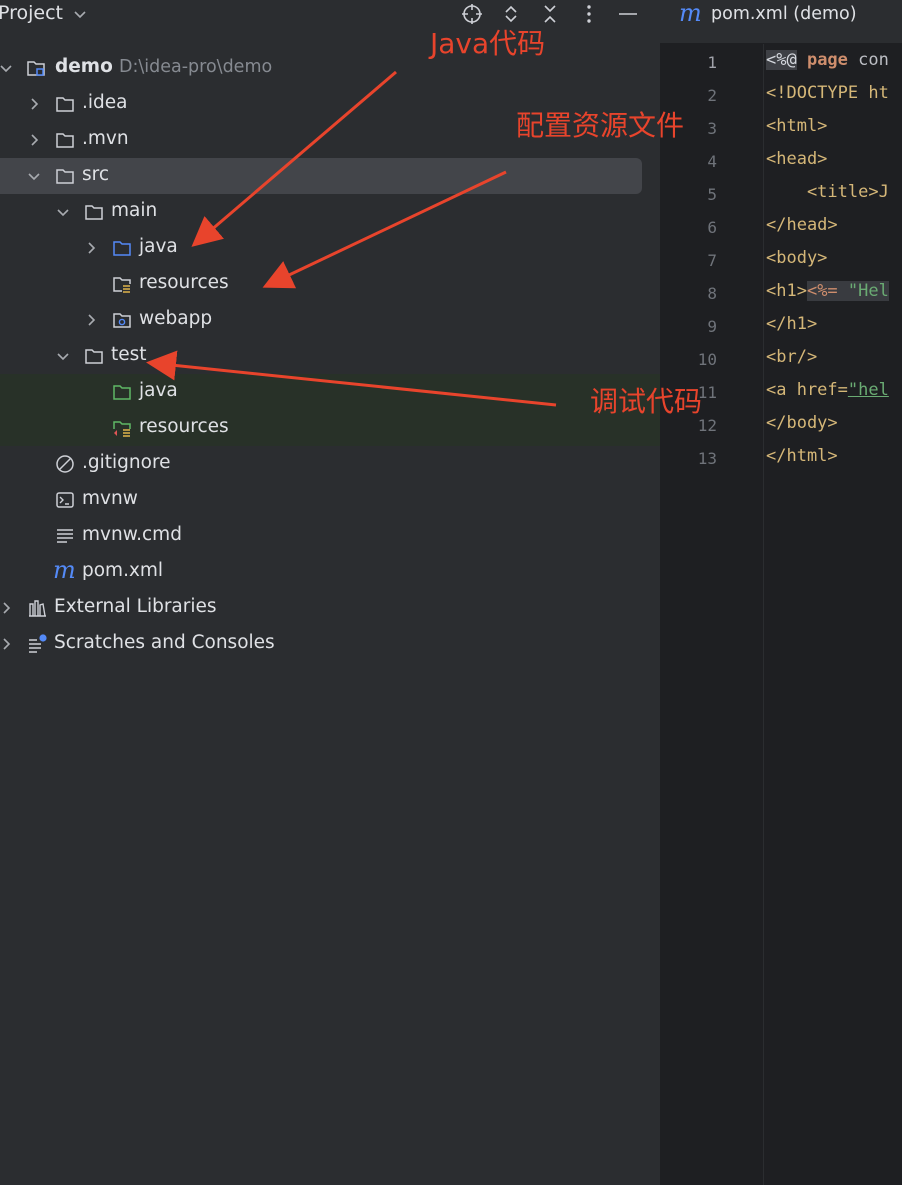 This screenshot has width=902, height=1185. Describe the element at coordinates (132, 534) in the screenshot. I see `tree-node-label: mvnw.cmd` at that location.